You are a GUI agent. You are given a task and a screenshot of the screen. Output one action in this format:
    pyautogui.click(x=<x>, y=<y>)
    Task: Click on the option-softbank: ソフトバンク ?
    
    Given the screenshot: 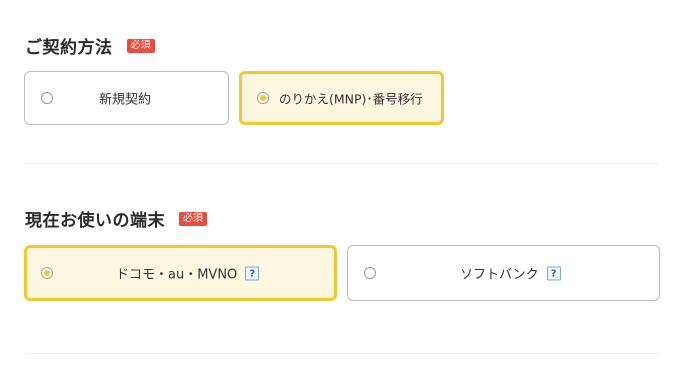 What is the action you would take?
    pyautogui.click(x=503, y=273)
    